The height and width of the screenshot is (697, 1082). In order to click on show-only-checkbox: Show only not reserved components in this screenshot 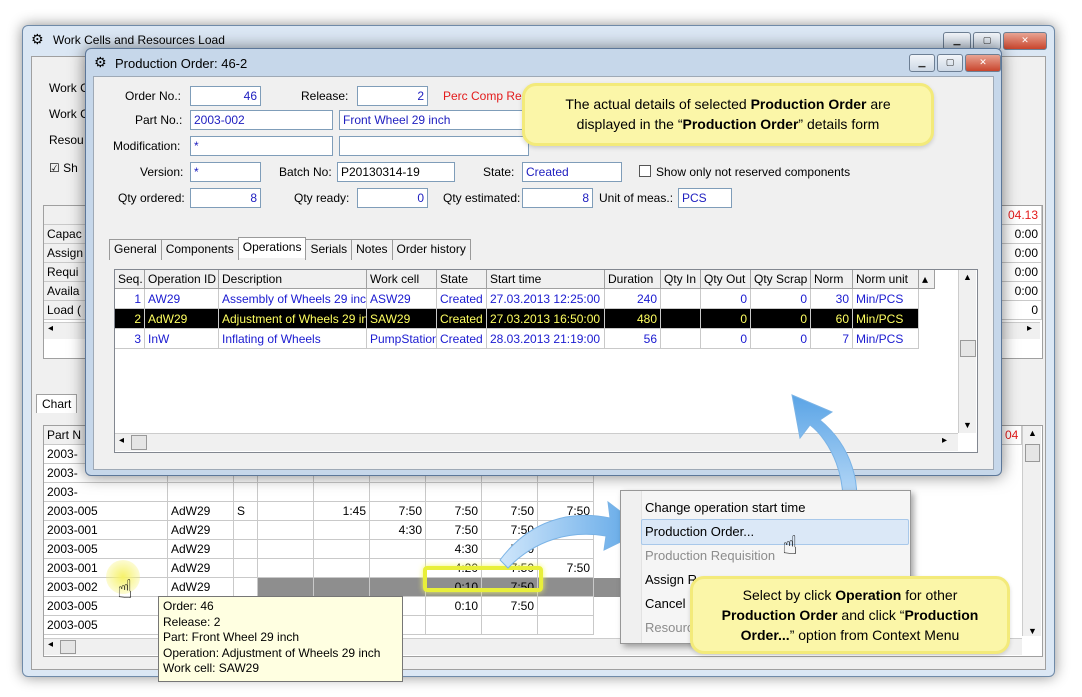, I will do `click(744, 172)`.